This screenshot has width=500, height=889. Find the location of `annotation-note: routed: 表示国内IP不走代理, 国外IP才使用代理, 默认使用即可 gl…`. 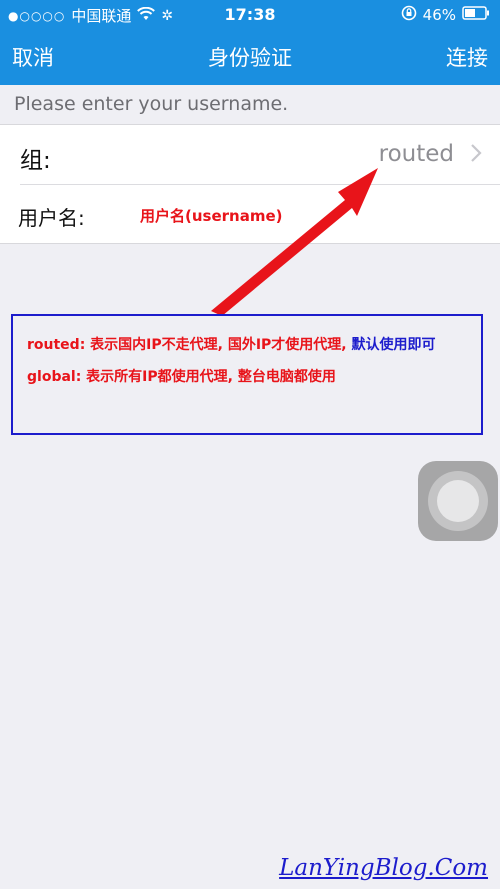

annotation-note: routed: 表示国内IP不走代理, 国外IP才使用代理, 默认使用即可 gl… is located at coordinates (247, 374).